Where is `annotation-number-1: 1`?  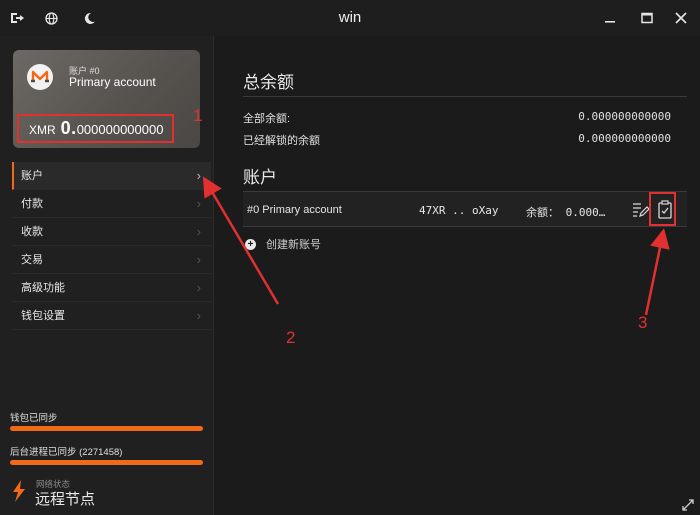
annotation-number-1: 1 is located at coordinates (198, 115).